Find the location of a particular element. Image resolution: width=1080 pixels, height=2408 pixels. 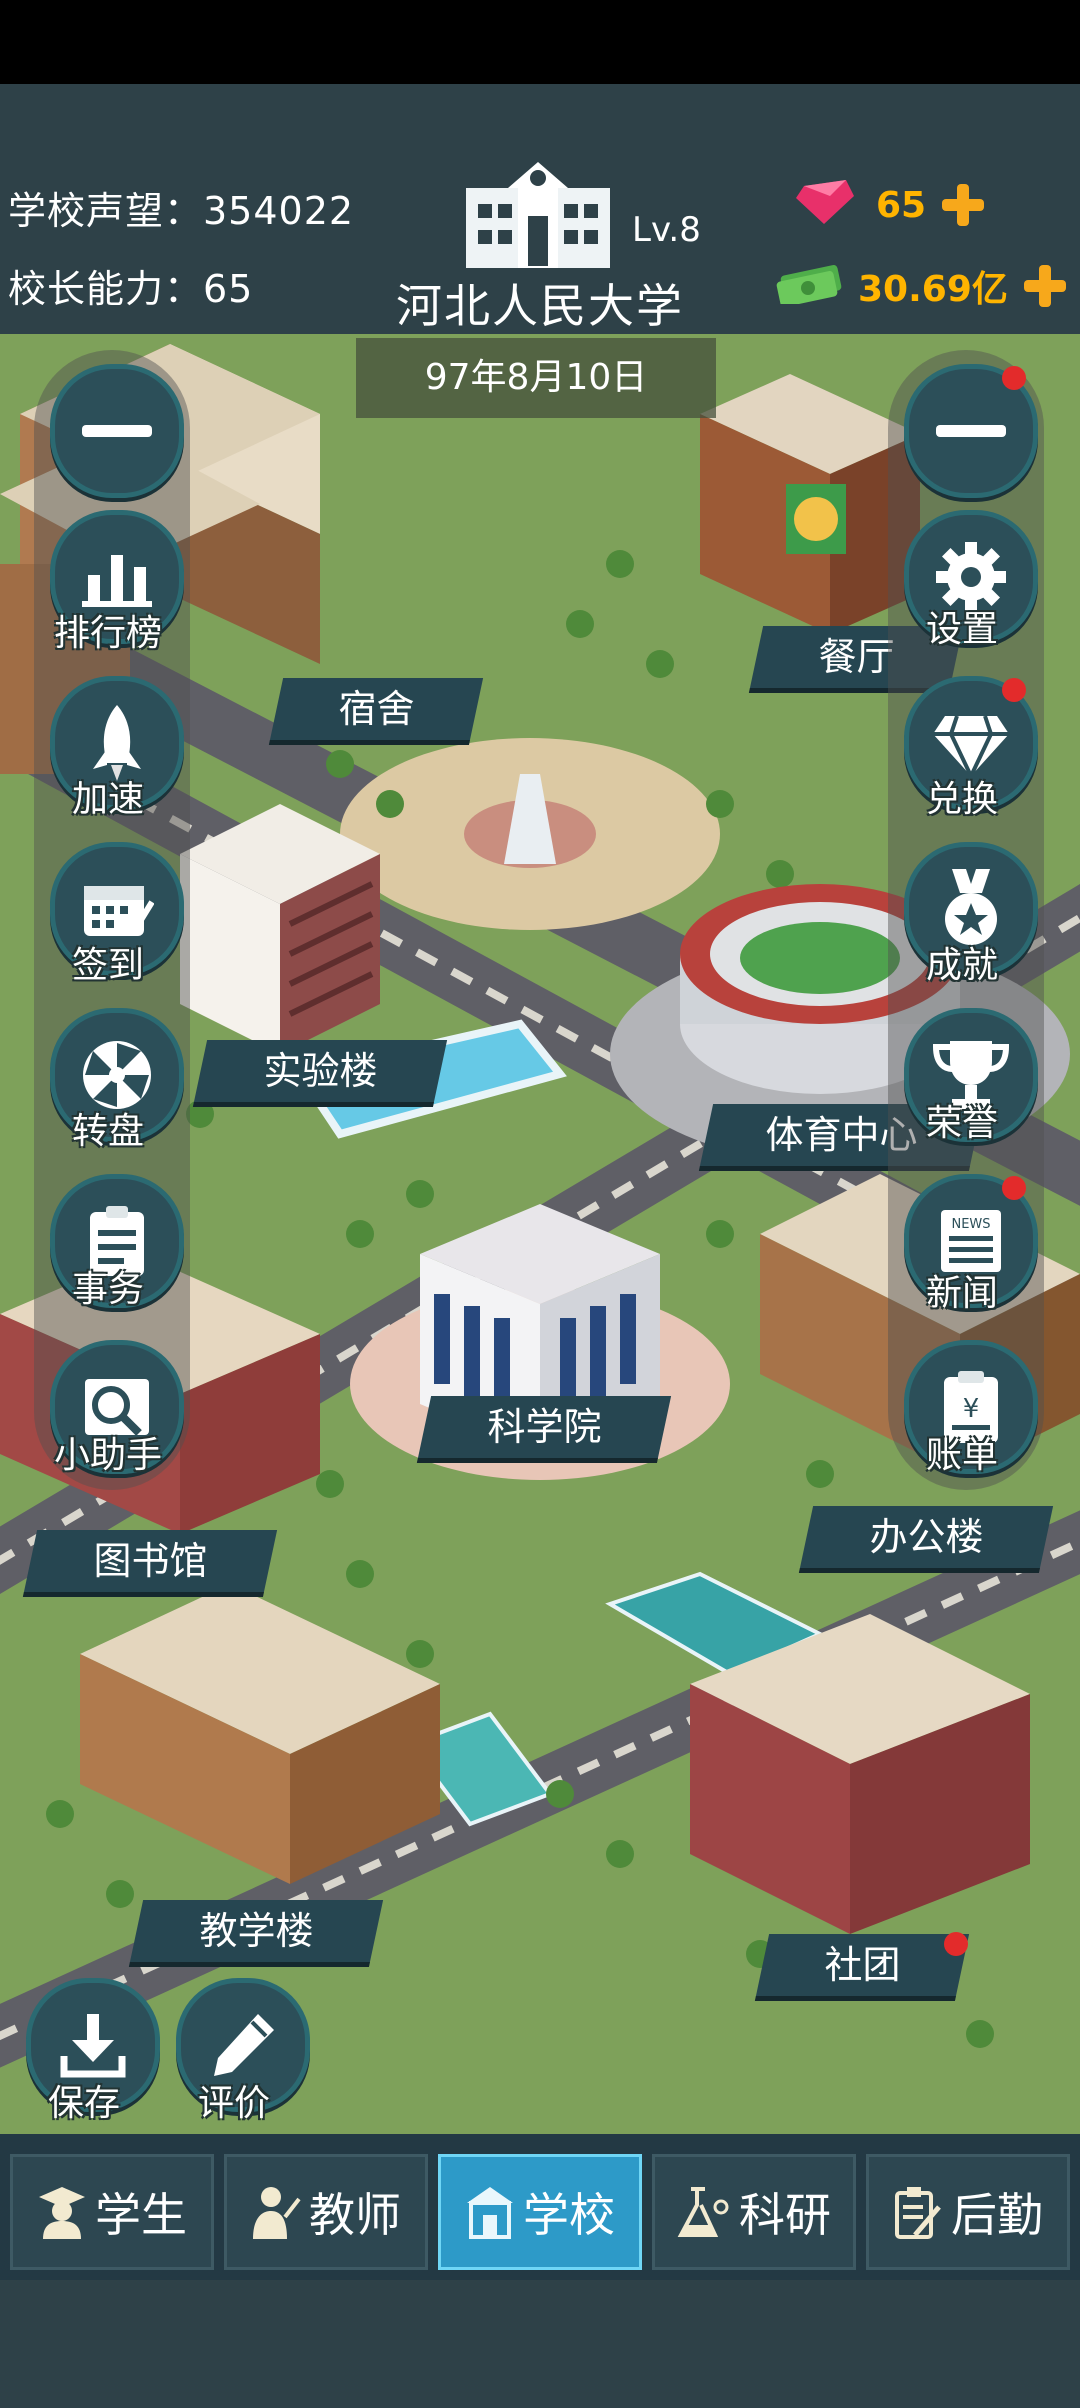

exchange-label: 兑换 is located at coordinates (962, 799).